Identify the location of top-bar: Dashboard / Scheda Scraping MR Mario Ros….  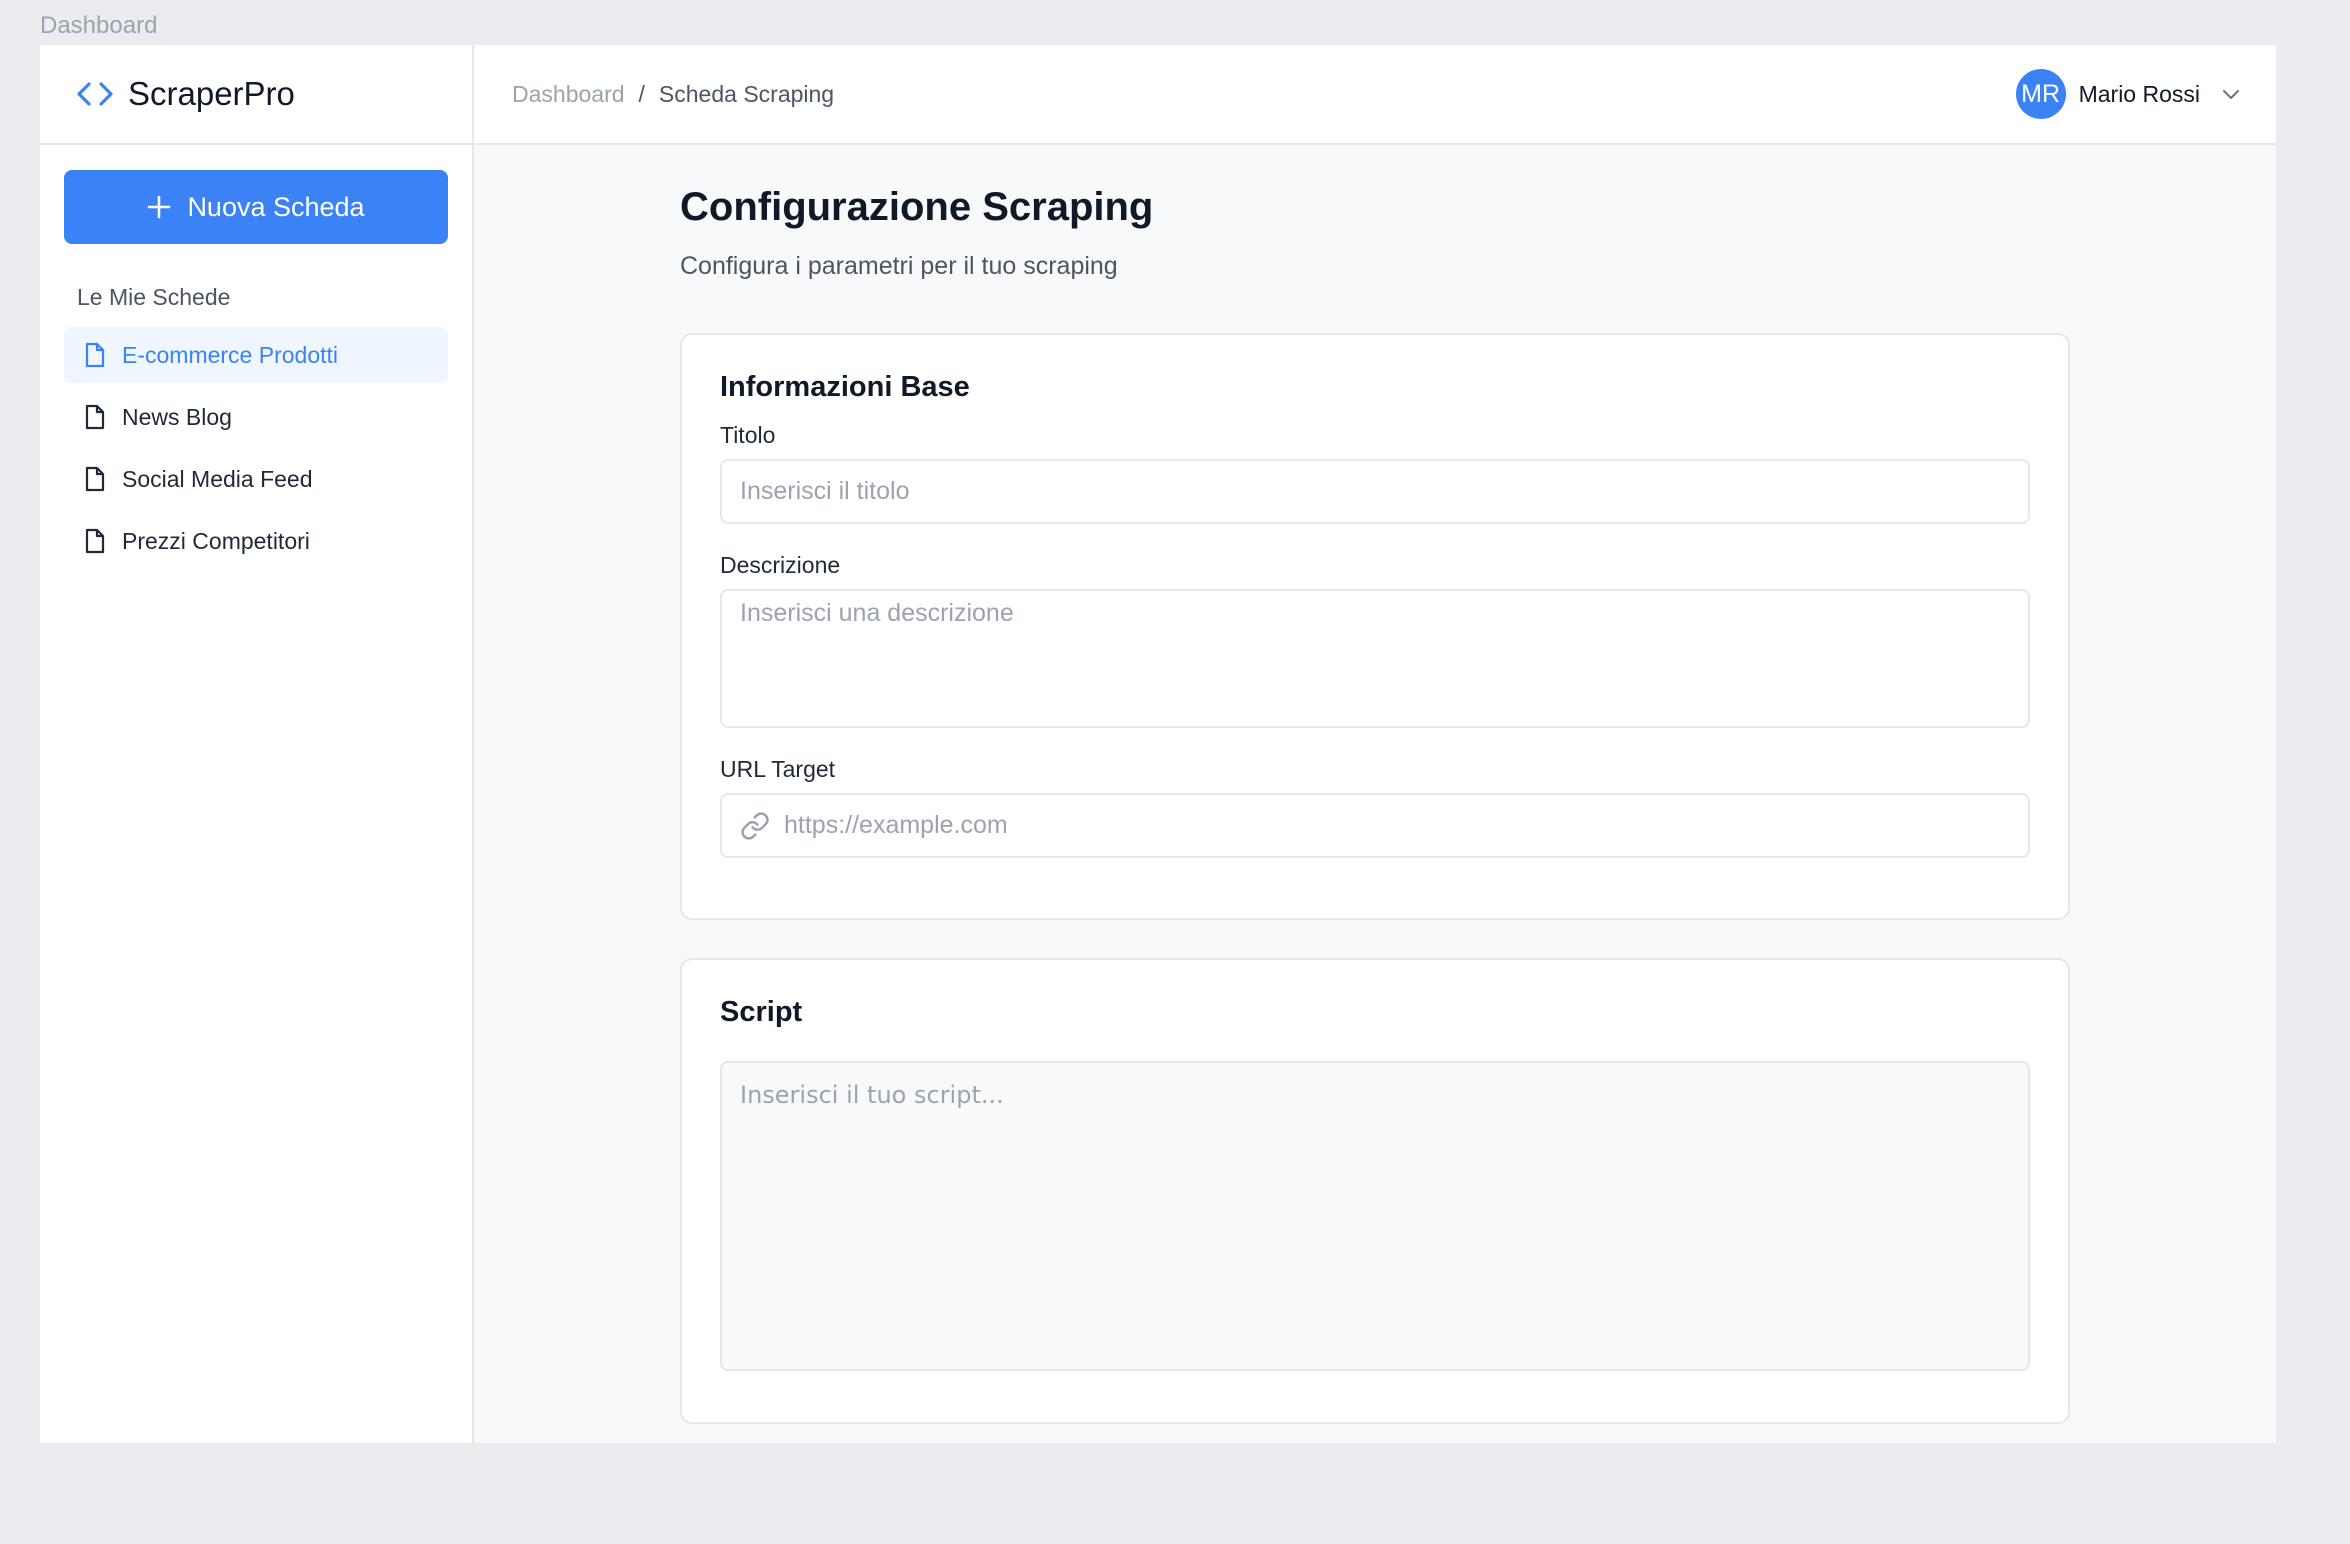
(1375, 95).